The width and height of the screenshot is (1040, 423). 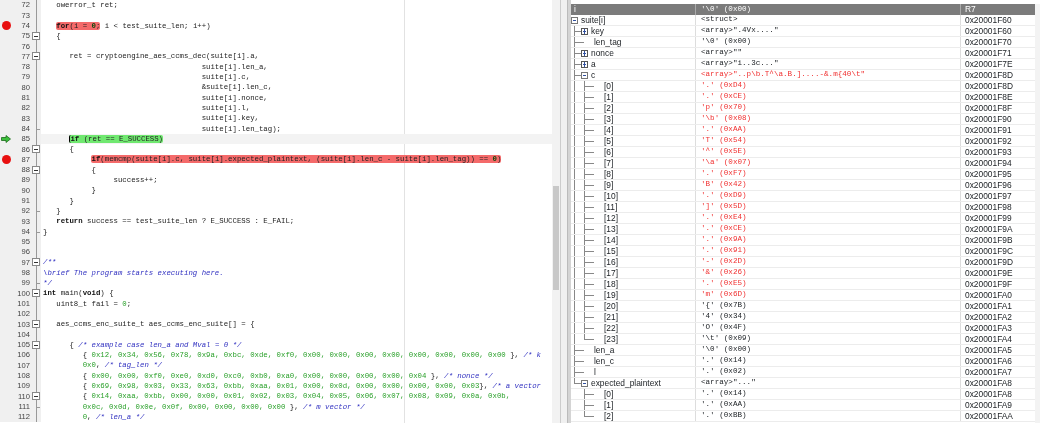 I want to click on variable-location: 0x20001F92, so click(x=988, y=141).